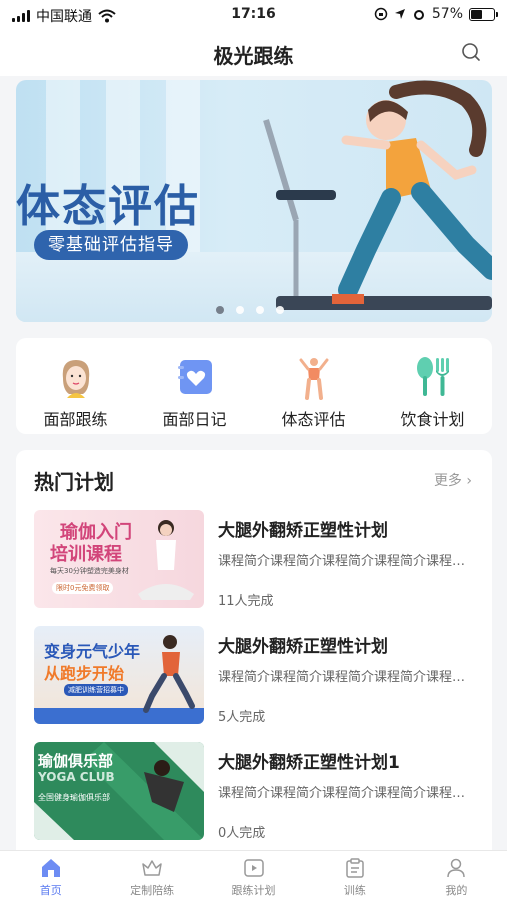  I want to click on battery-percent: 57%, so click(447, 14).